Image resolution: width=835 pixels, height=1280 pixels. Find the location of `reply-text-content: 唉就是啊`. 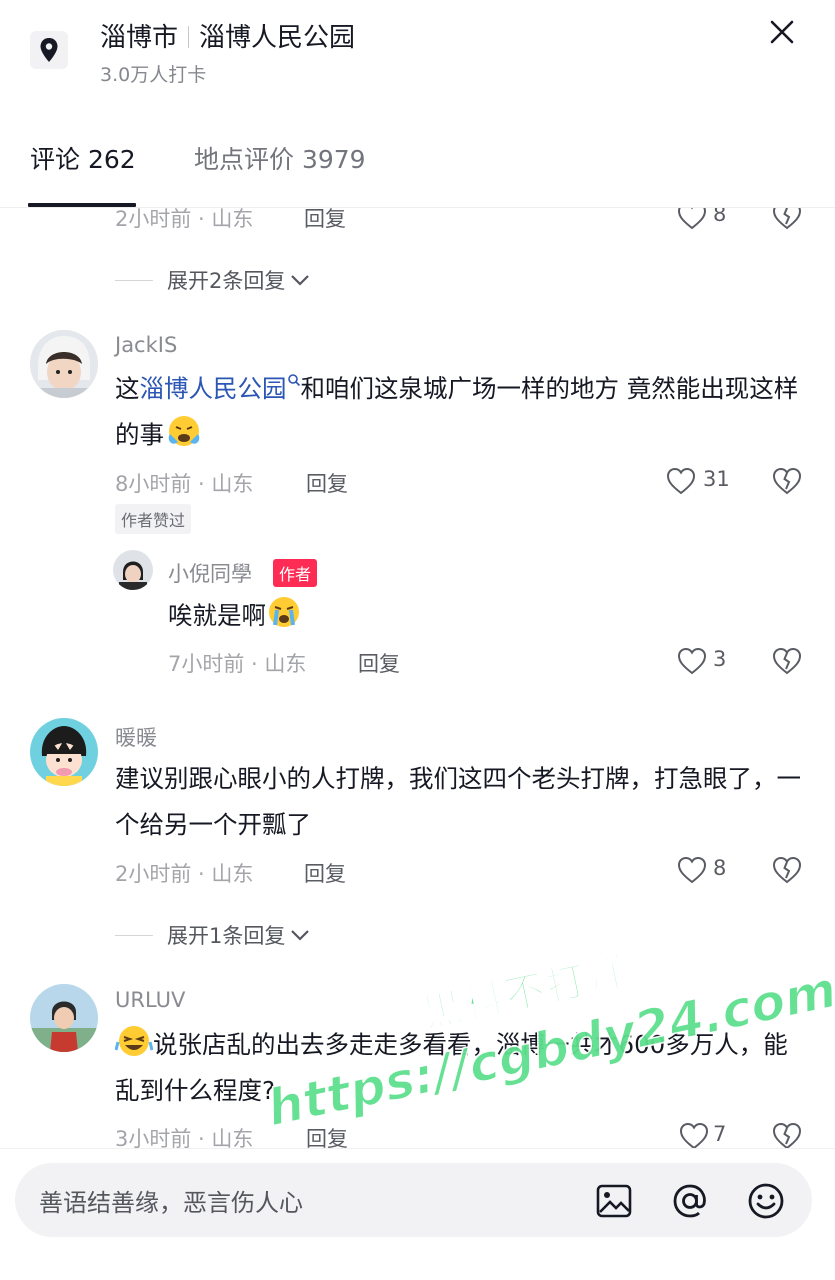

reply-text-content: 唉就是啊 is located at coordinates (217, 615).